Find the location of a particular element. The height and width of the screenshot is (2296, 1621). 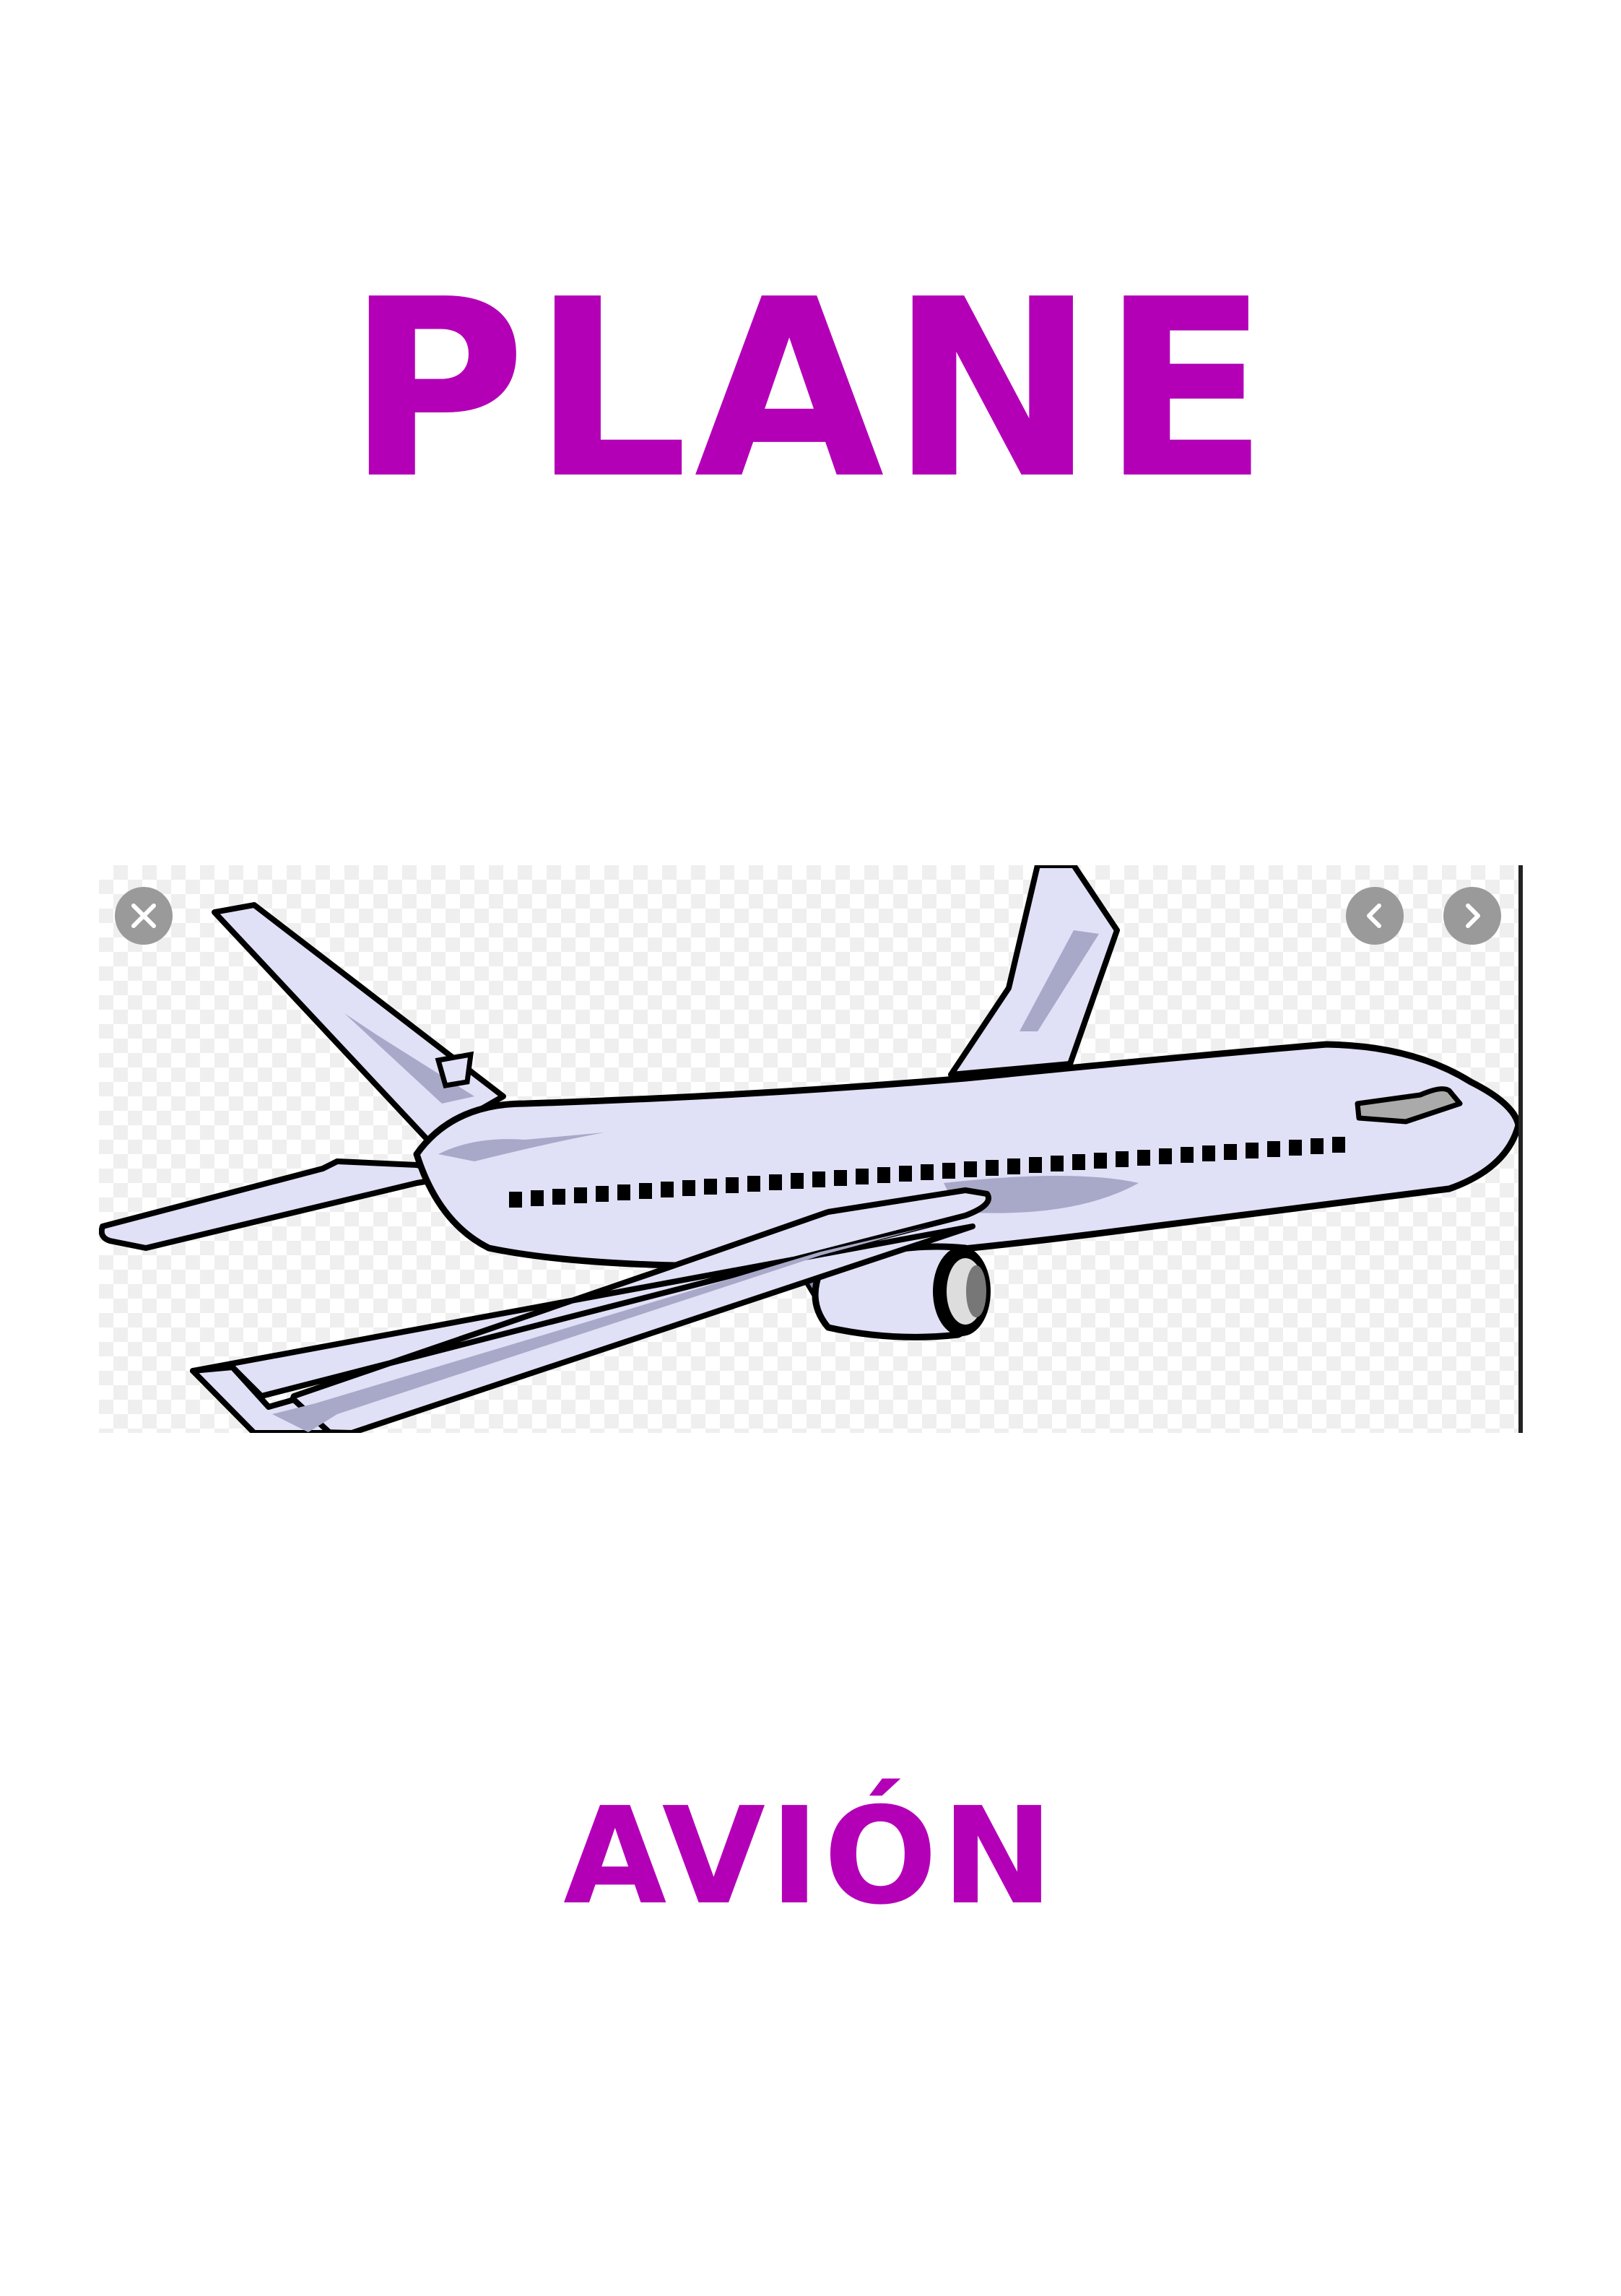

spanish-word: AVIÓN is located at coordinates (810, 1856).